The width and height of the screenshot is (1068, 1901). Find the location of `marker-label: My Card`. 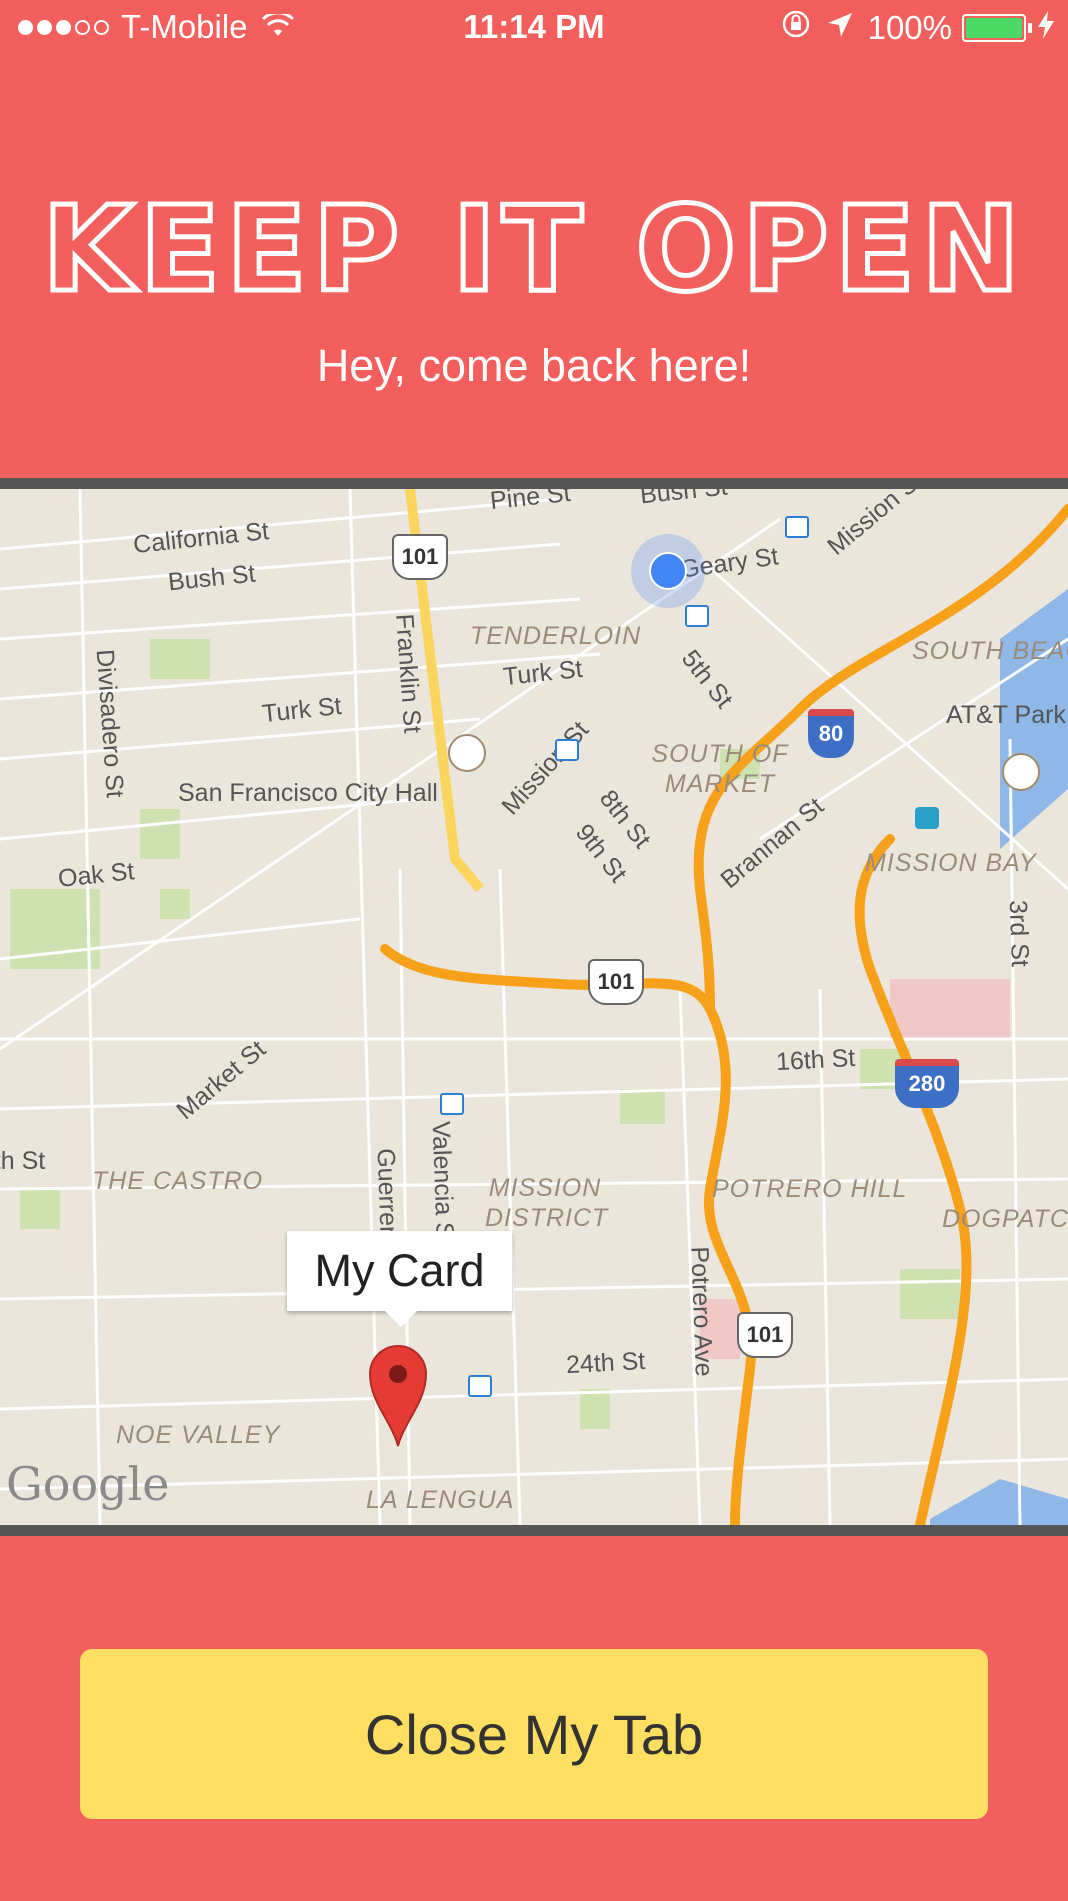

marker-label: My Card is located at coordinates (399, 1270).